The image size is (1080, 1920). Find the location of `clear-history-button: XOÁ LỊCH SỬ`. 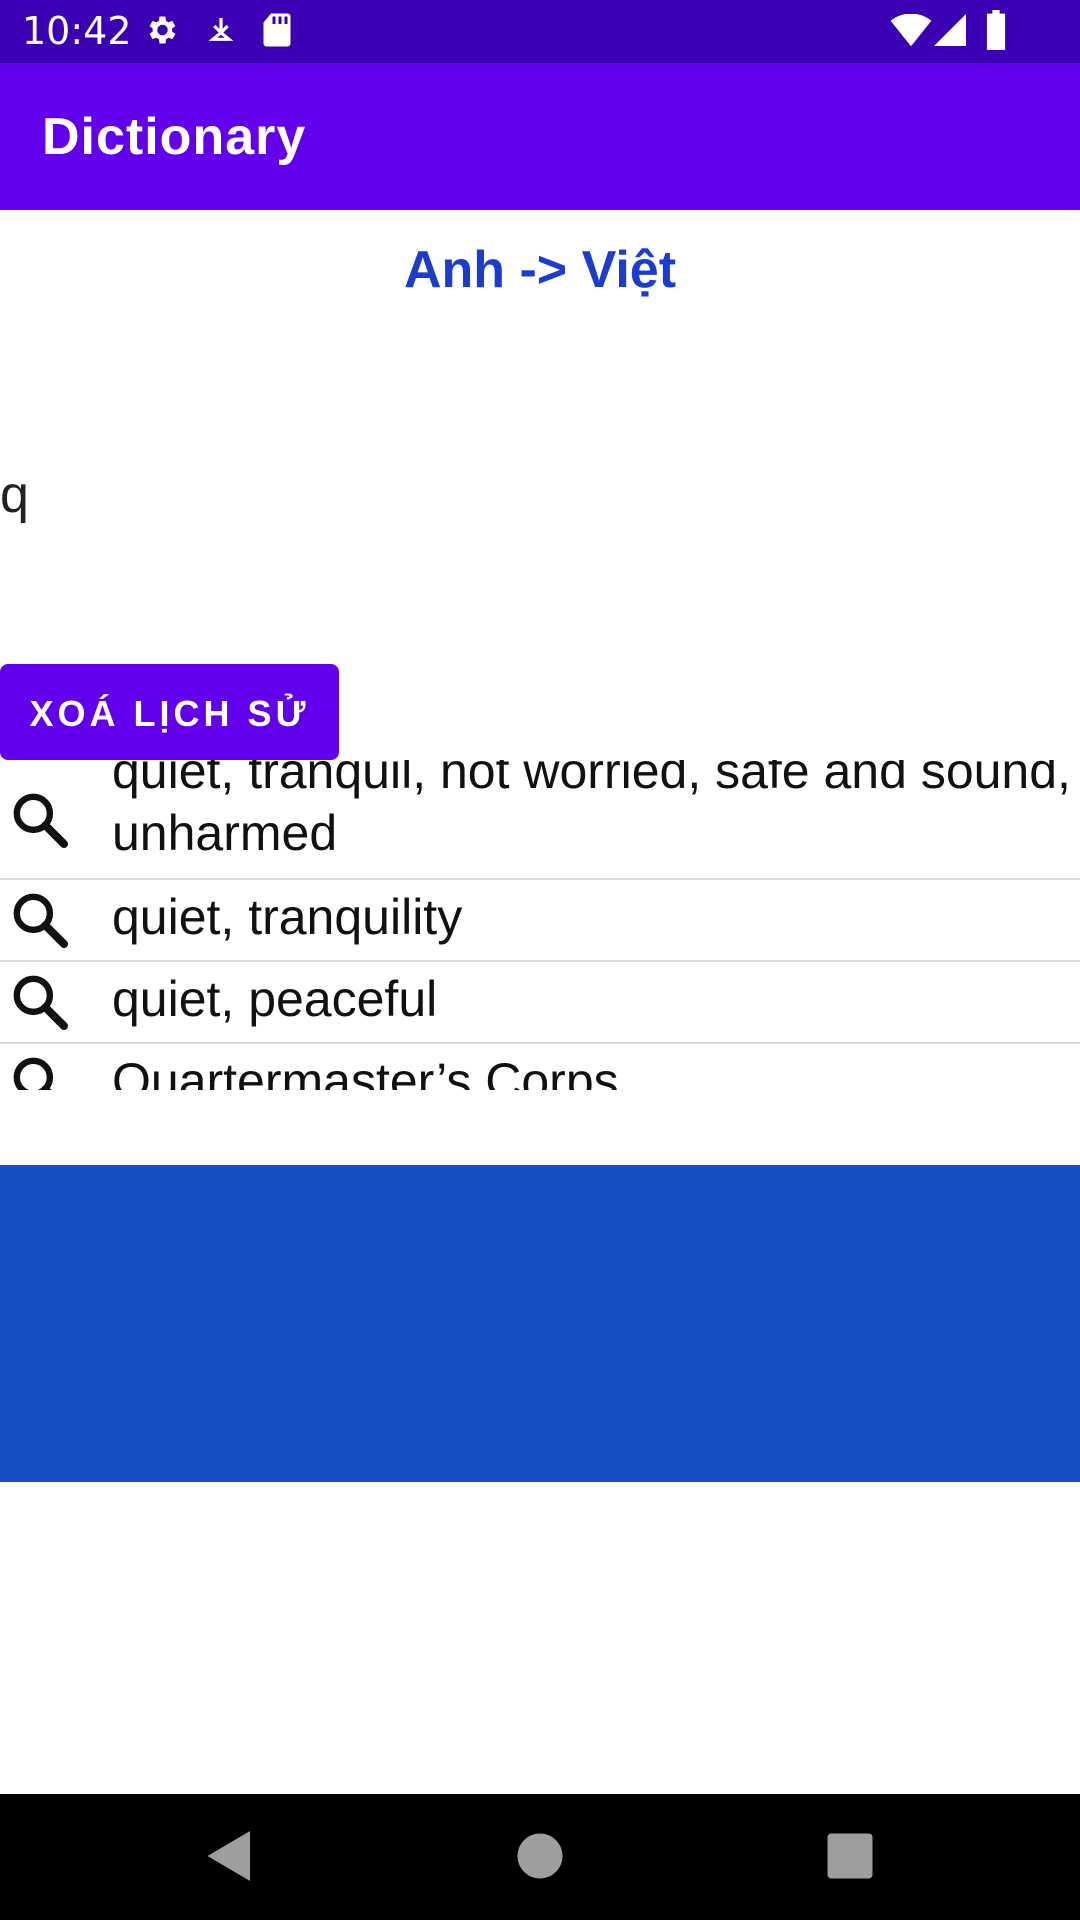

clear-history-button: XOÁ LỊCH SỬ is located at coordinates (169, 712).